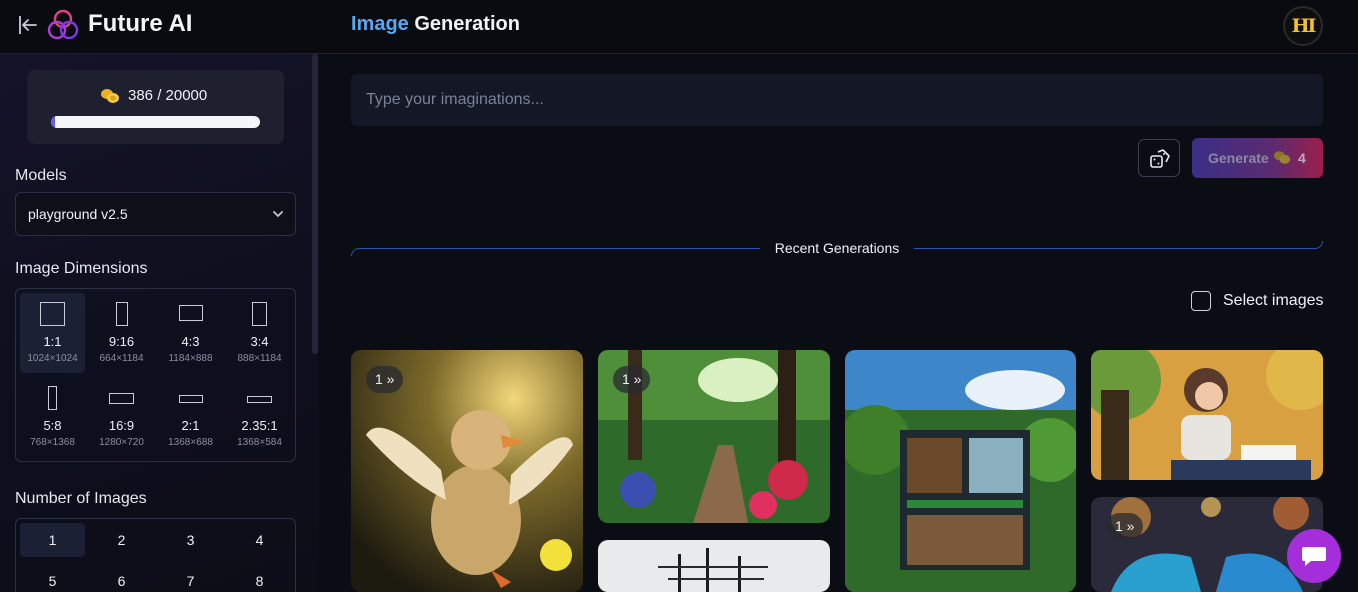  I want to click on credits-card: 386 / 20000, so click(155, 107).